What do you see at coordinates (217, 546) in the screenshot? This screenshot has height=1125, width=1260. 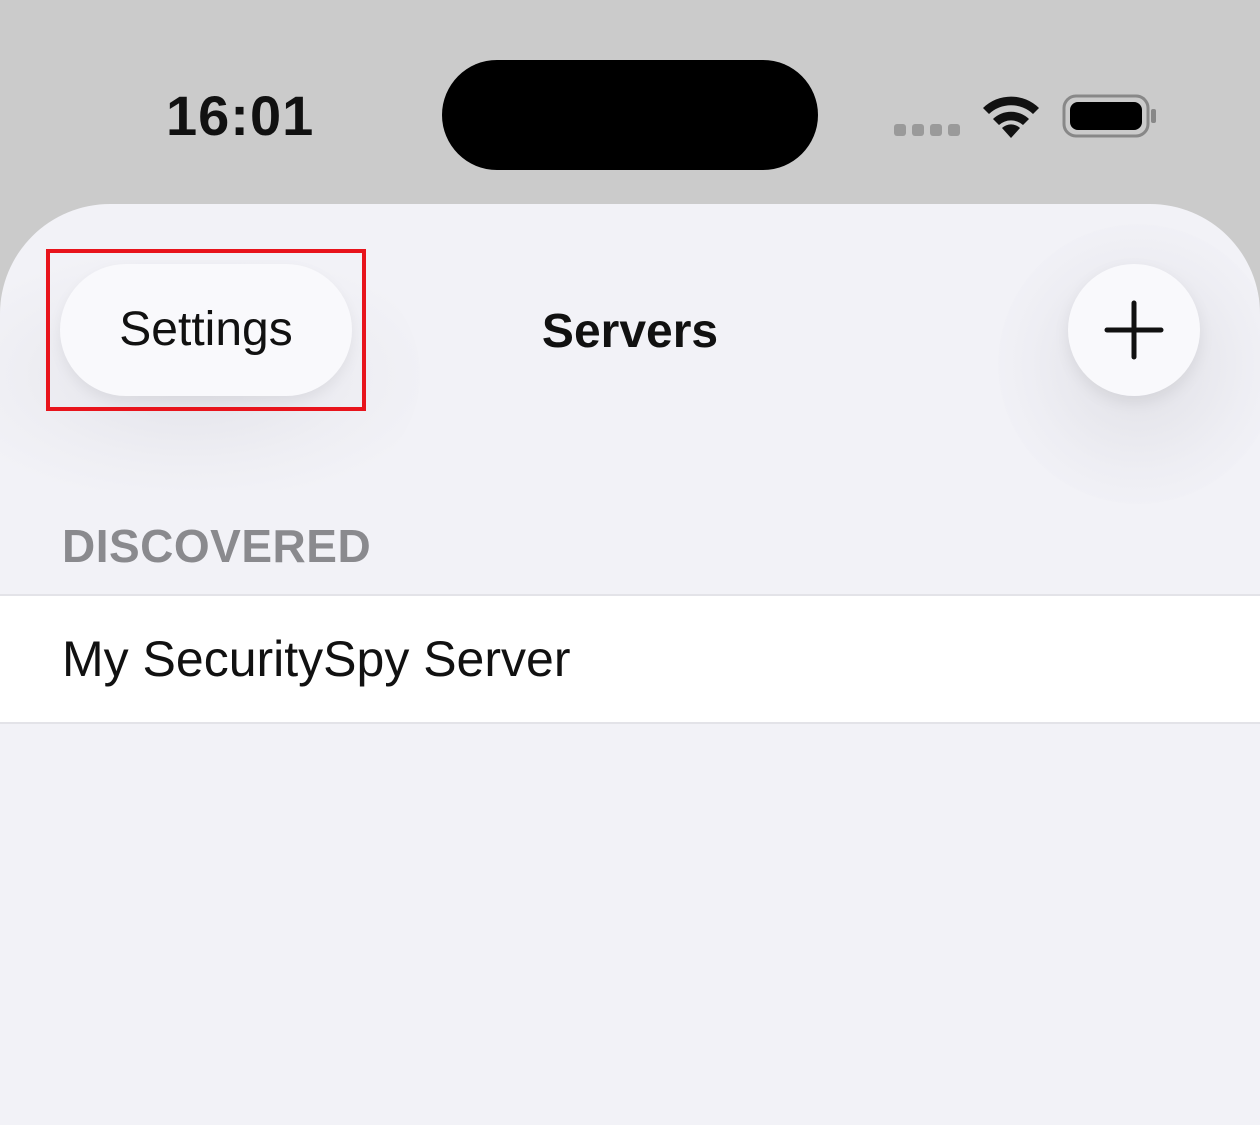 I see `section-header-discovered: DISCOVERED` at bounding box center [217, 546].